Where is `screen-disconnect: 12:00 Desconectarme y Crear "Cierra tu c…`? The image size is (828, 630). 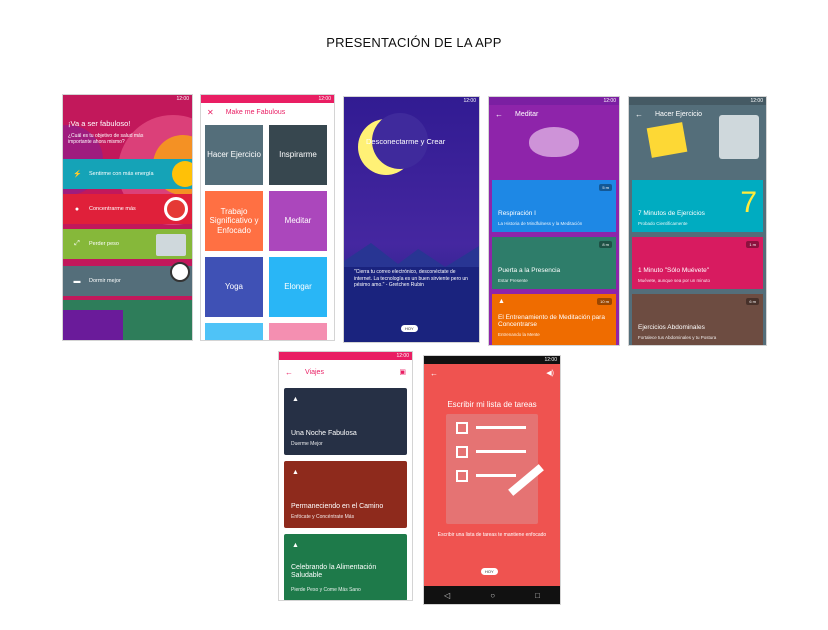
screen-disconnect: 12:00 Desconectarme y Crear "Cierra tu c… is located at coordinates (411, 219).